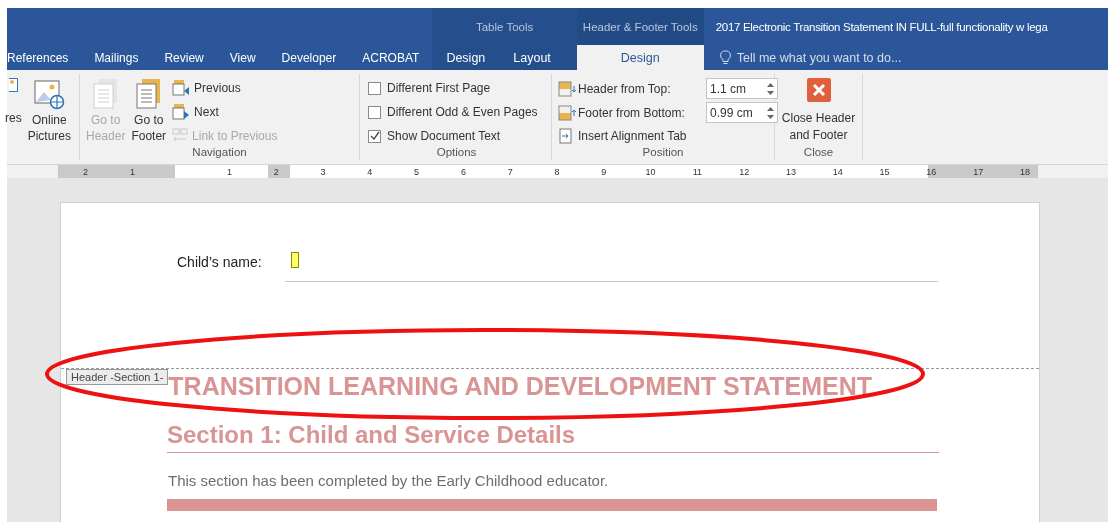 Image resolution: width=1108 pixels, height=522 pixels. I want to click on group-label: Close, so click(818, 152).